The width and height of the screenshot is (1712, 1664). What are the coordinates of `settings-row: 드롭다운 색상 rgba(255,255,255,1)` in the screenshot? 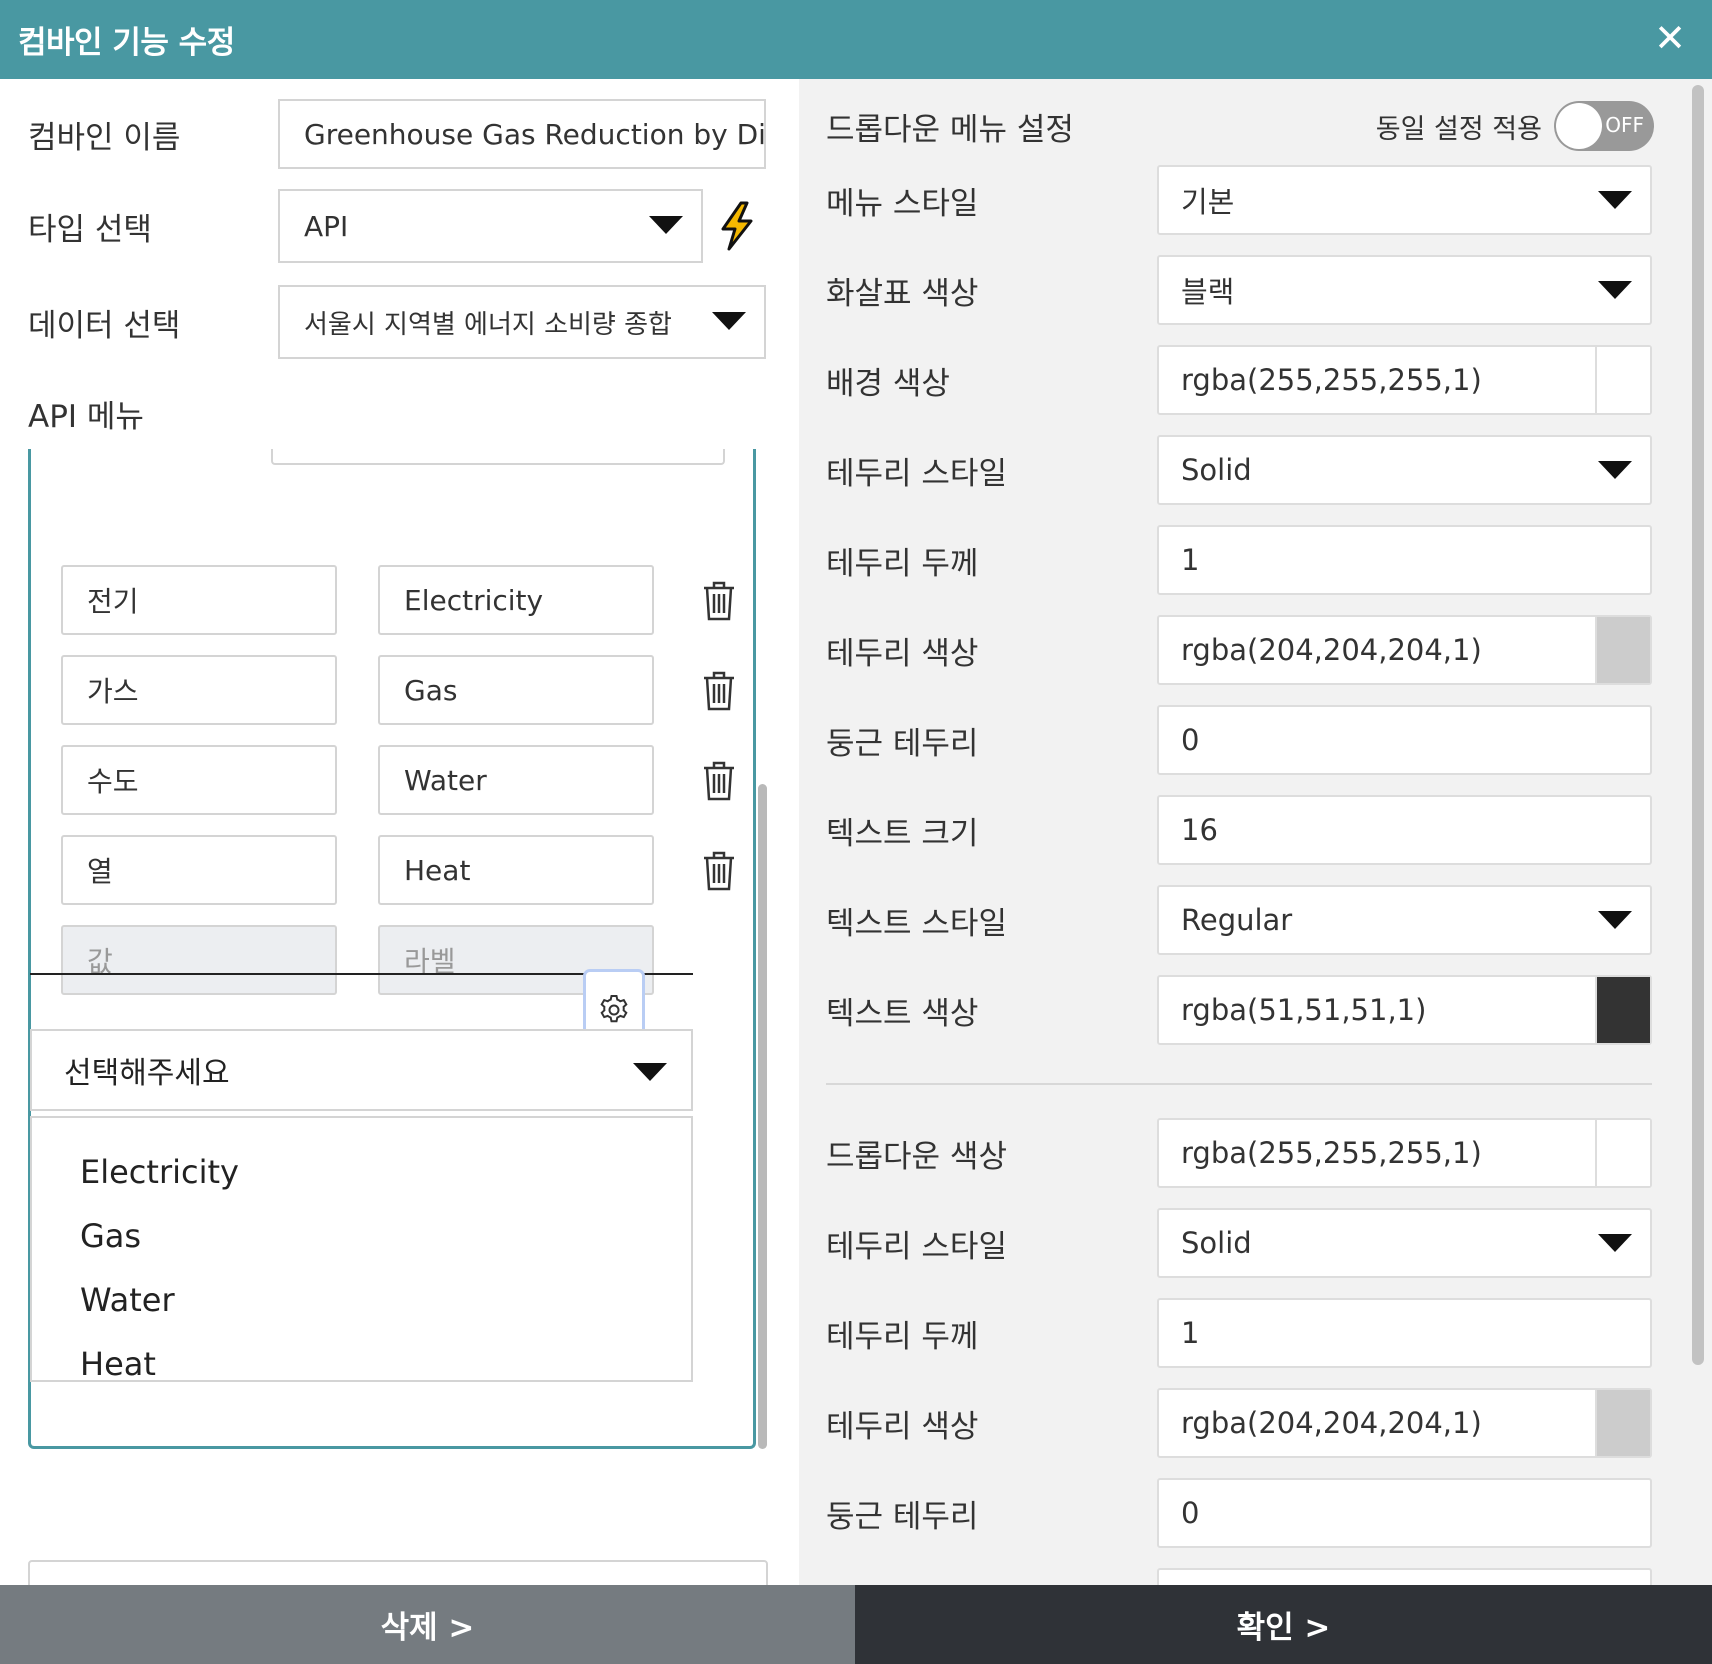 It's located at (1239, 1153).